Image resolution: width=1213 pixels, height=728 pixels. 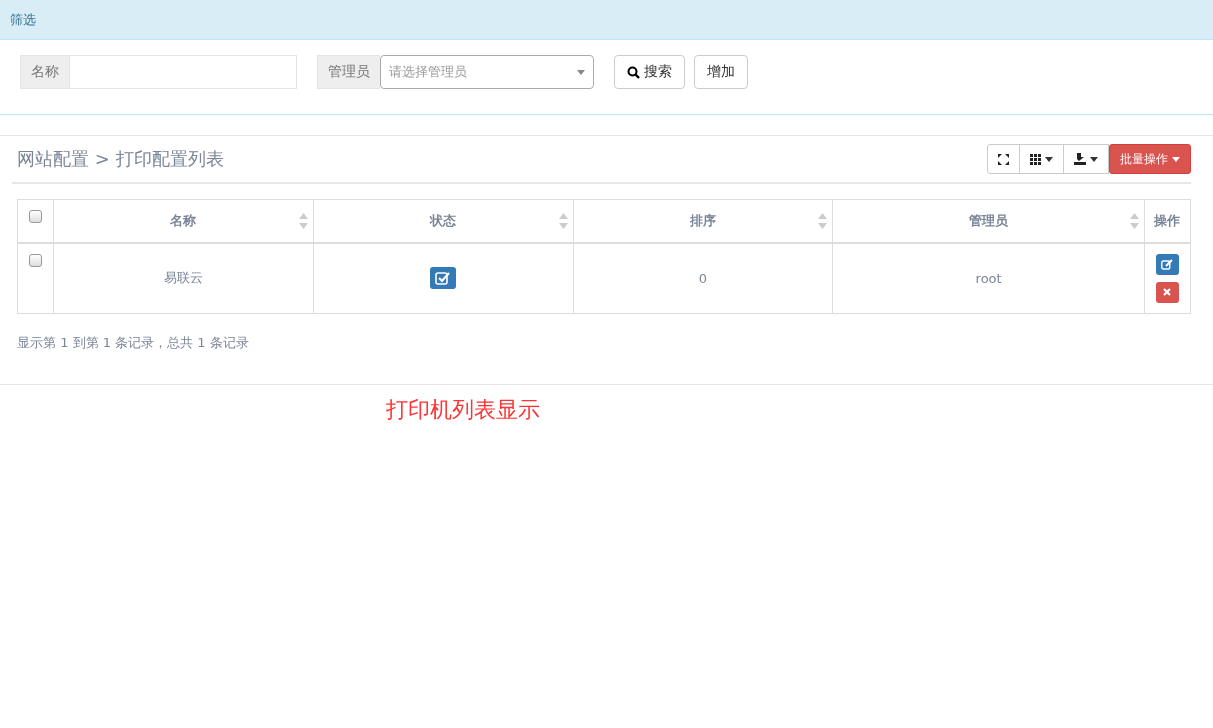 What do you see at coordinates (183, 72) in the screenshot?
I see `name-input` at bounding box center [183, 72].